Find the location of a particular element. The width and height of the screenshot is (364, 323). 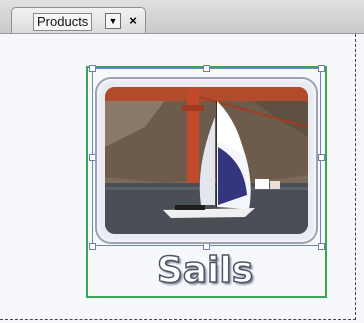

resize-handle-left is located at coordinates (92, 157).